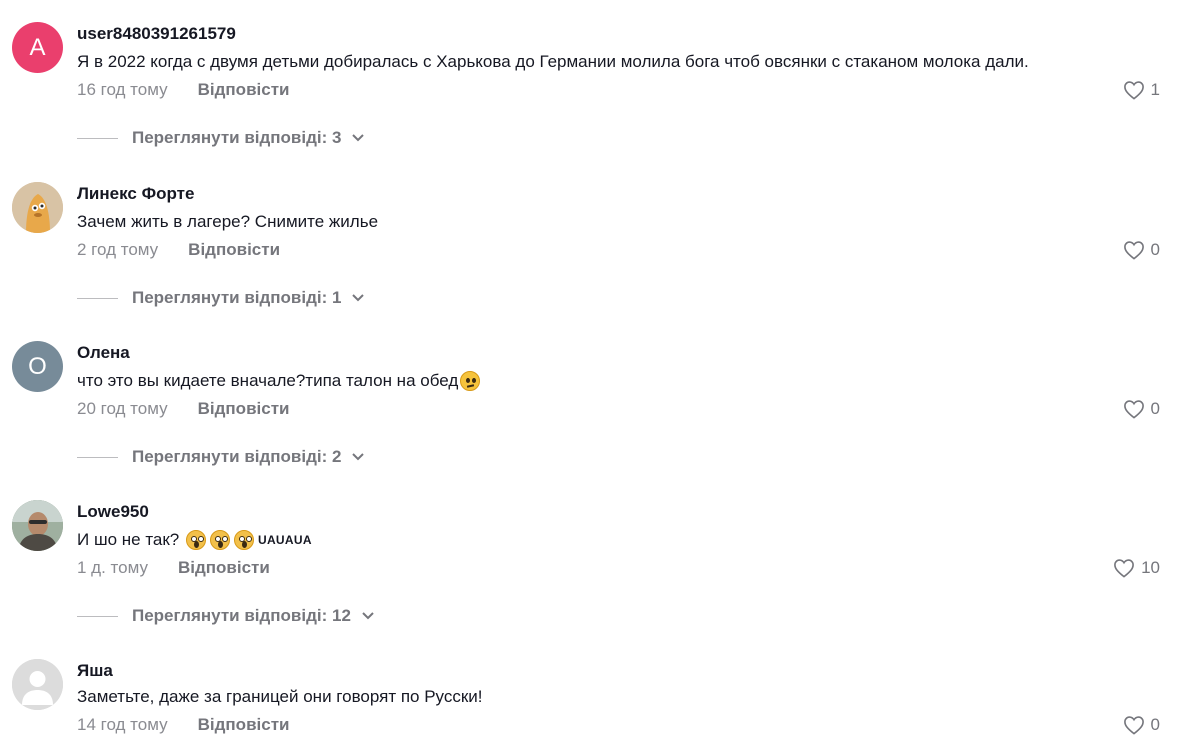 This screenshot has width=1180, height=755. What do you see at coordinates (122, 408) in the screenshot?
I see `comment-time: 20 год тому` at bounding box center [122, 408].